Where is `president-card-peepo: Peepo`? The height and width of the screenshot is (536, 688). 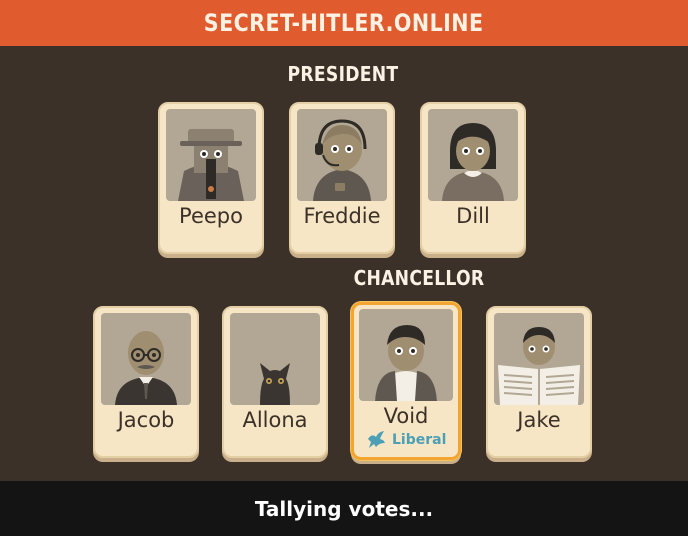
president-card-peepo: Peepo is located at coordinates (211, 178).